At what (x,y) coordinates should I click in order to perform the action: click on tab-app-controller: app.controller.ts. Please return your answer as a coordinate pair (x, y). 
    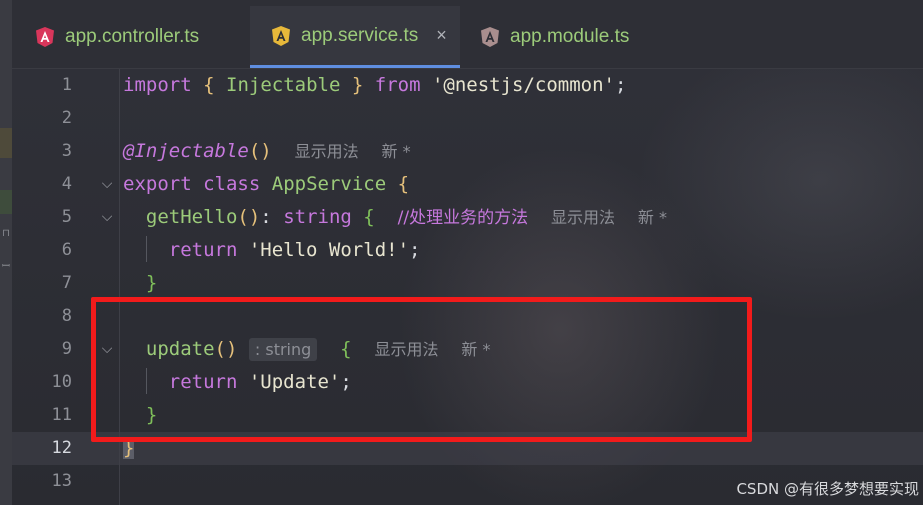
    Looking at the image, I should click on (116, 37).